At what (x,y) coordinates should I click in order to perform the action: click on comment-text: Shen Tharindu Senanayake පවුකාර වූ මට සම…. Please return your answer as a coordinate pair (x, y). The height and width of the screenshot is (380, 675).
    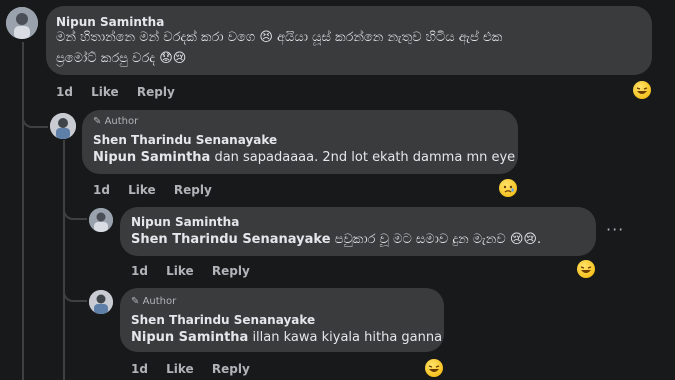
    Looking at the image, I should click on (336, 239).